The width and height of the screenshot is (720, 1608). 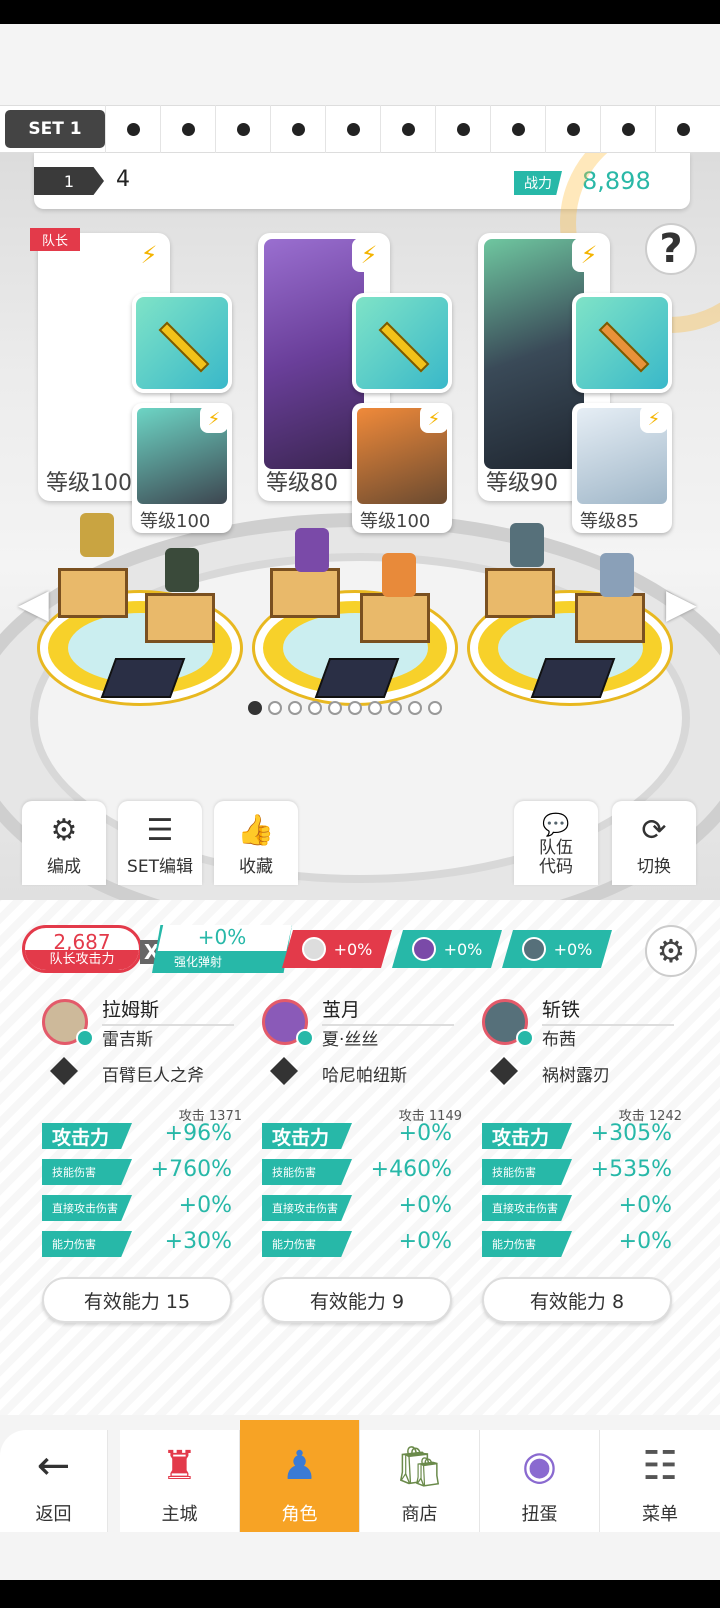 I want to click on weapon-icon, so click(x=64, y=1071).